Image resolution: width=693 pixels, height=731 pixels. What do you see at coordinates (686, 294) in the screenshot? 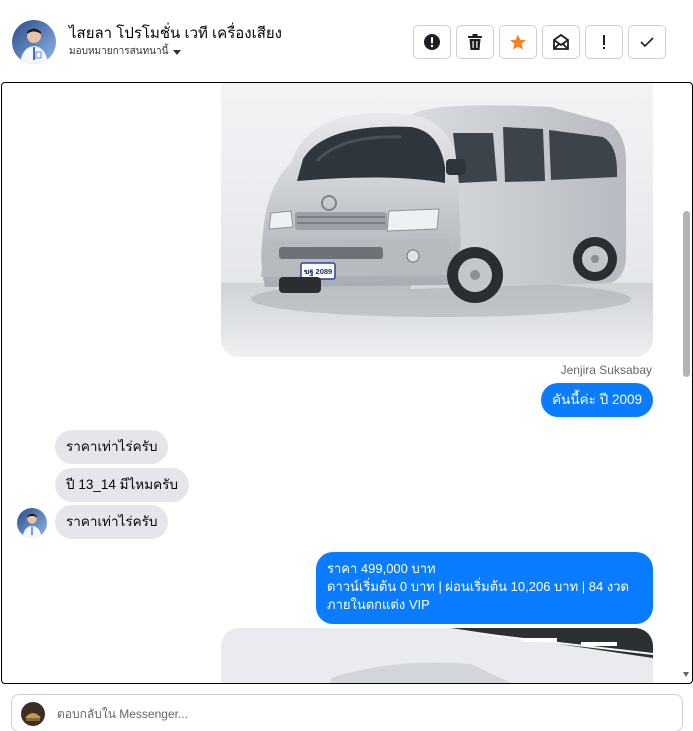
I see `scrollbar-thumb` at bounding box center [686, 294].